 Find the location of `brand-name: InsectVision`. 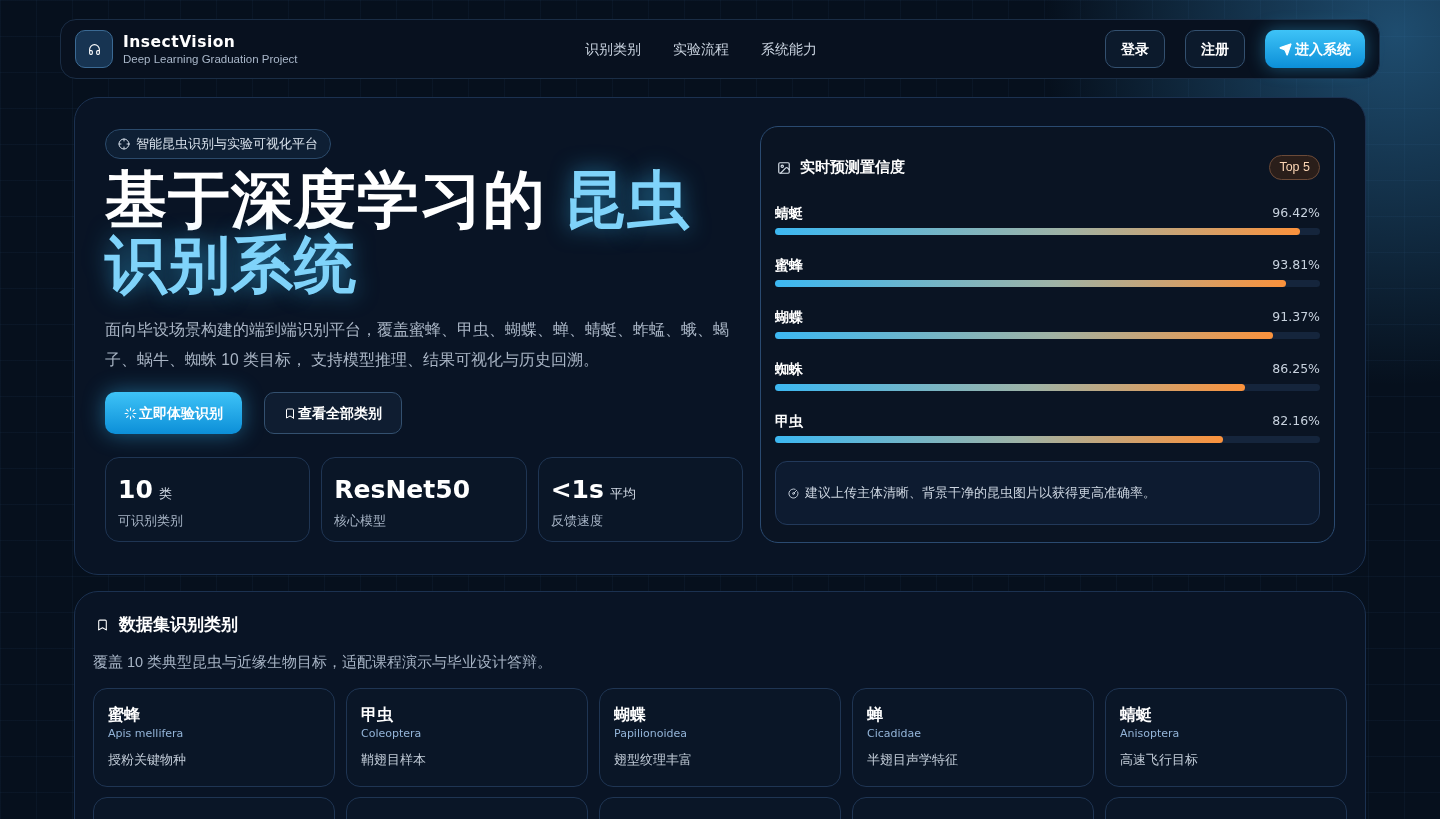

brand-name: InsectVision is located at coordinates (180, 41).